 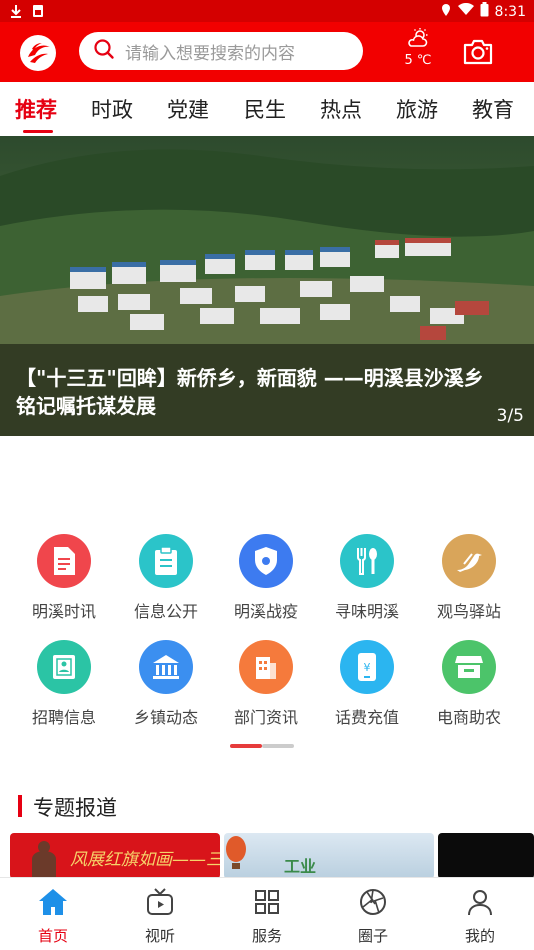 I want to click on tab-recommend: 推荐, so click(x=36, y=109).